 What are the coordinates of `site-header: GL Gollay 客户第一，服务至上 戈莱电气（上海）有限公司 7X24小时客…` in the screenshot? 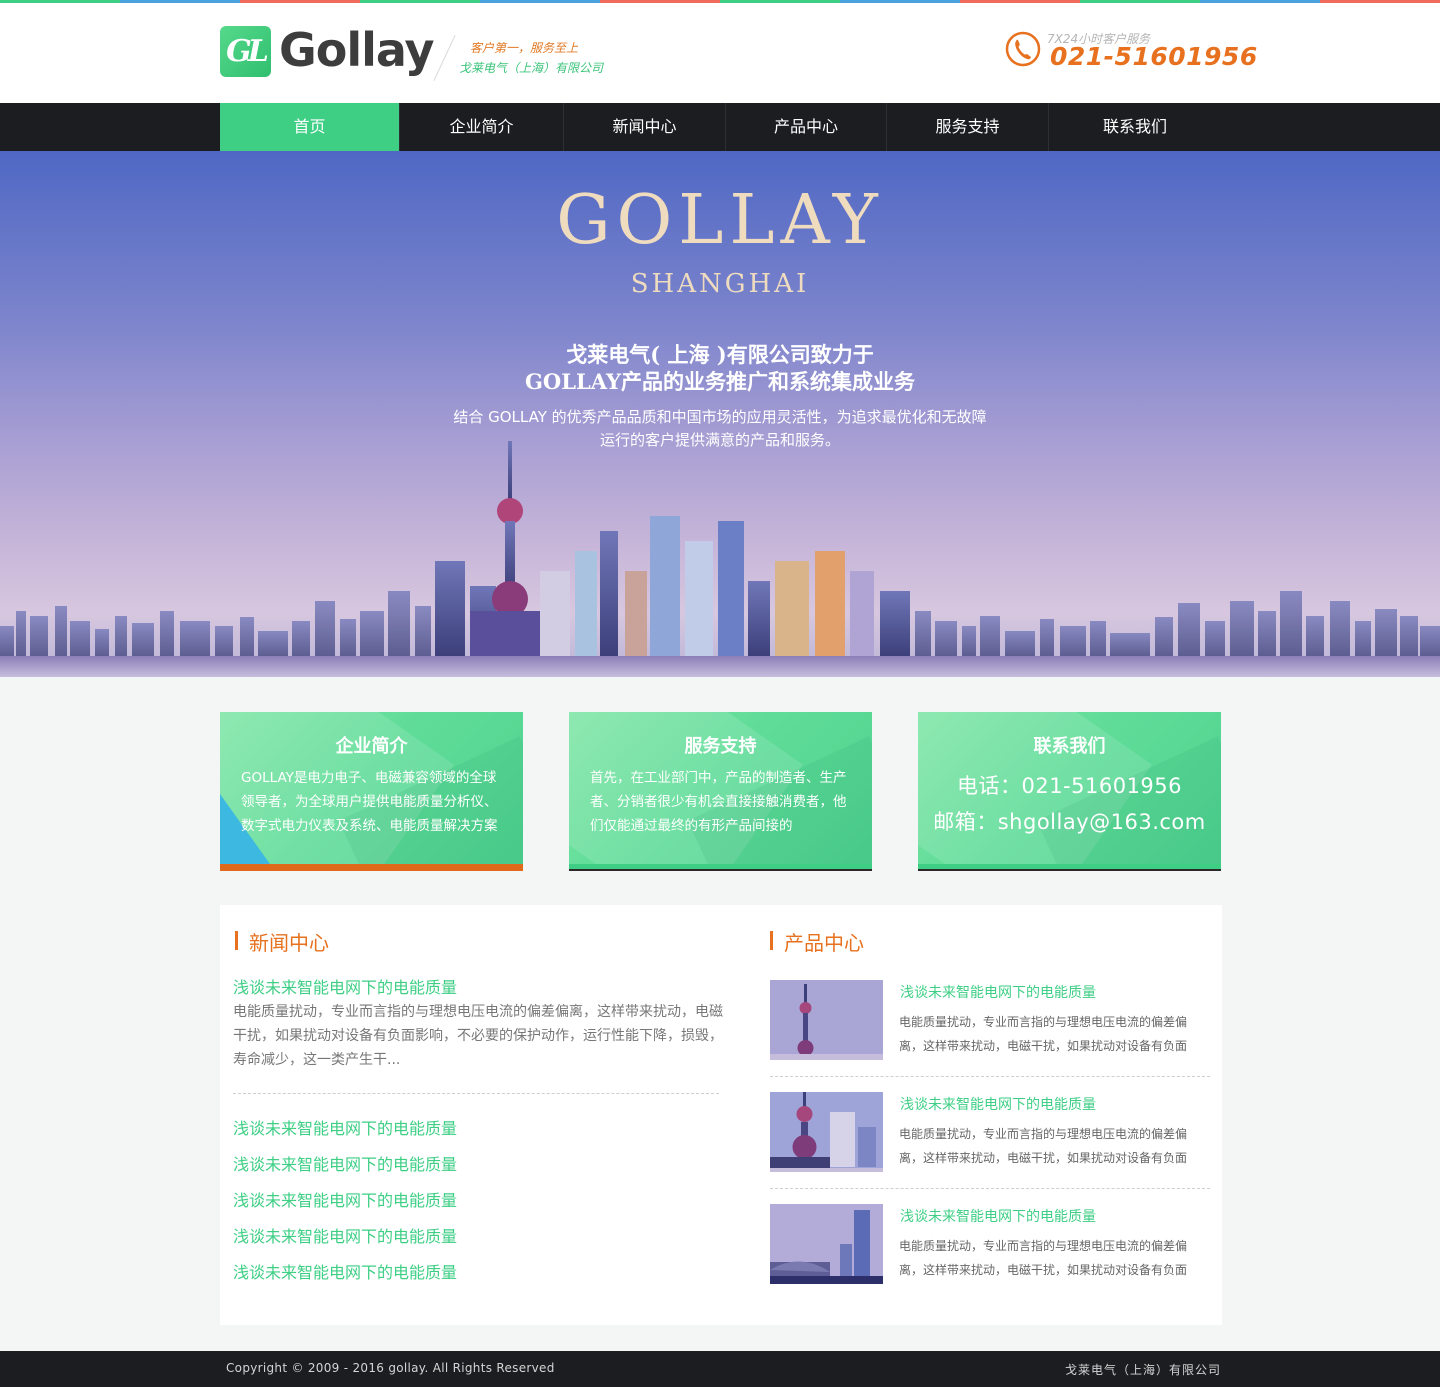 It's located at (720, 53).